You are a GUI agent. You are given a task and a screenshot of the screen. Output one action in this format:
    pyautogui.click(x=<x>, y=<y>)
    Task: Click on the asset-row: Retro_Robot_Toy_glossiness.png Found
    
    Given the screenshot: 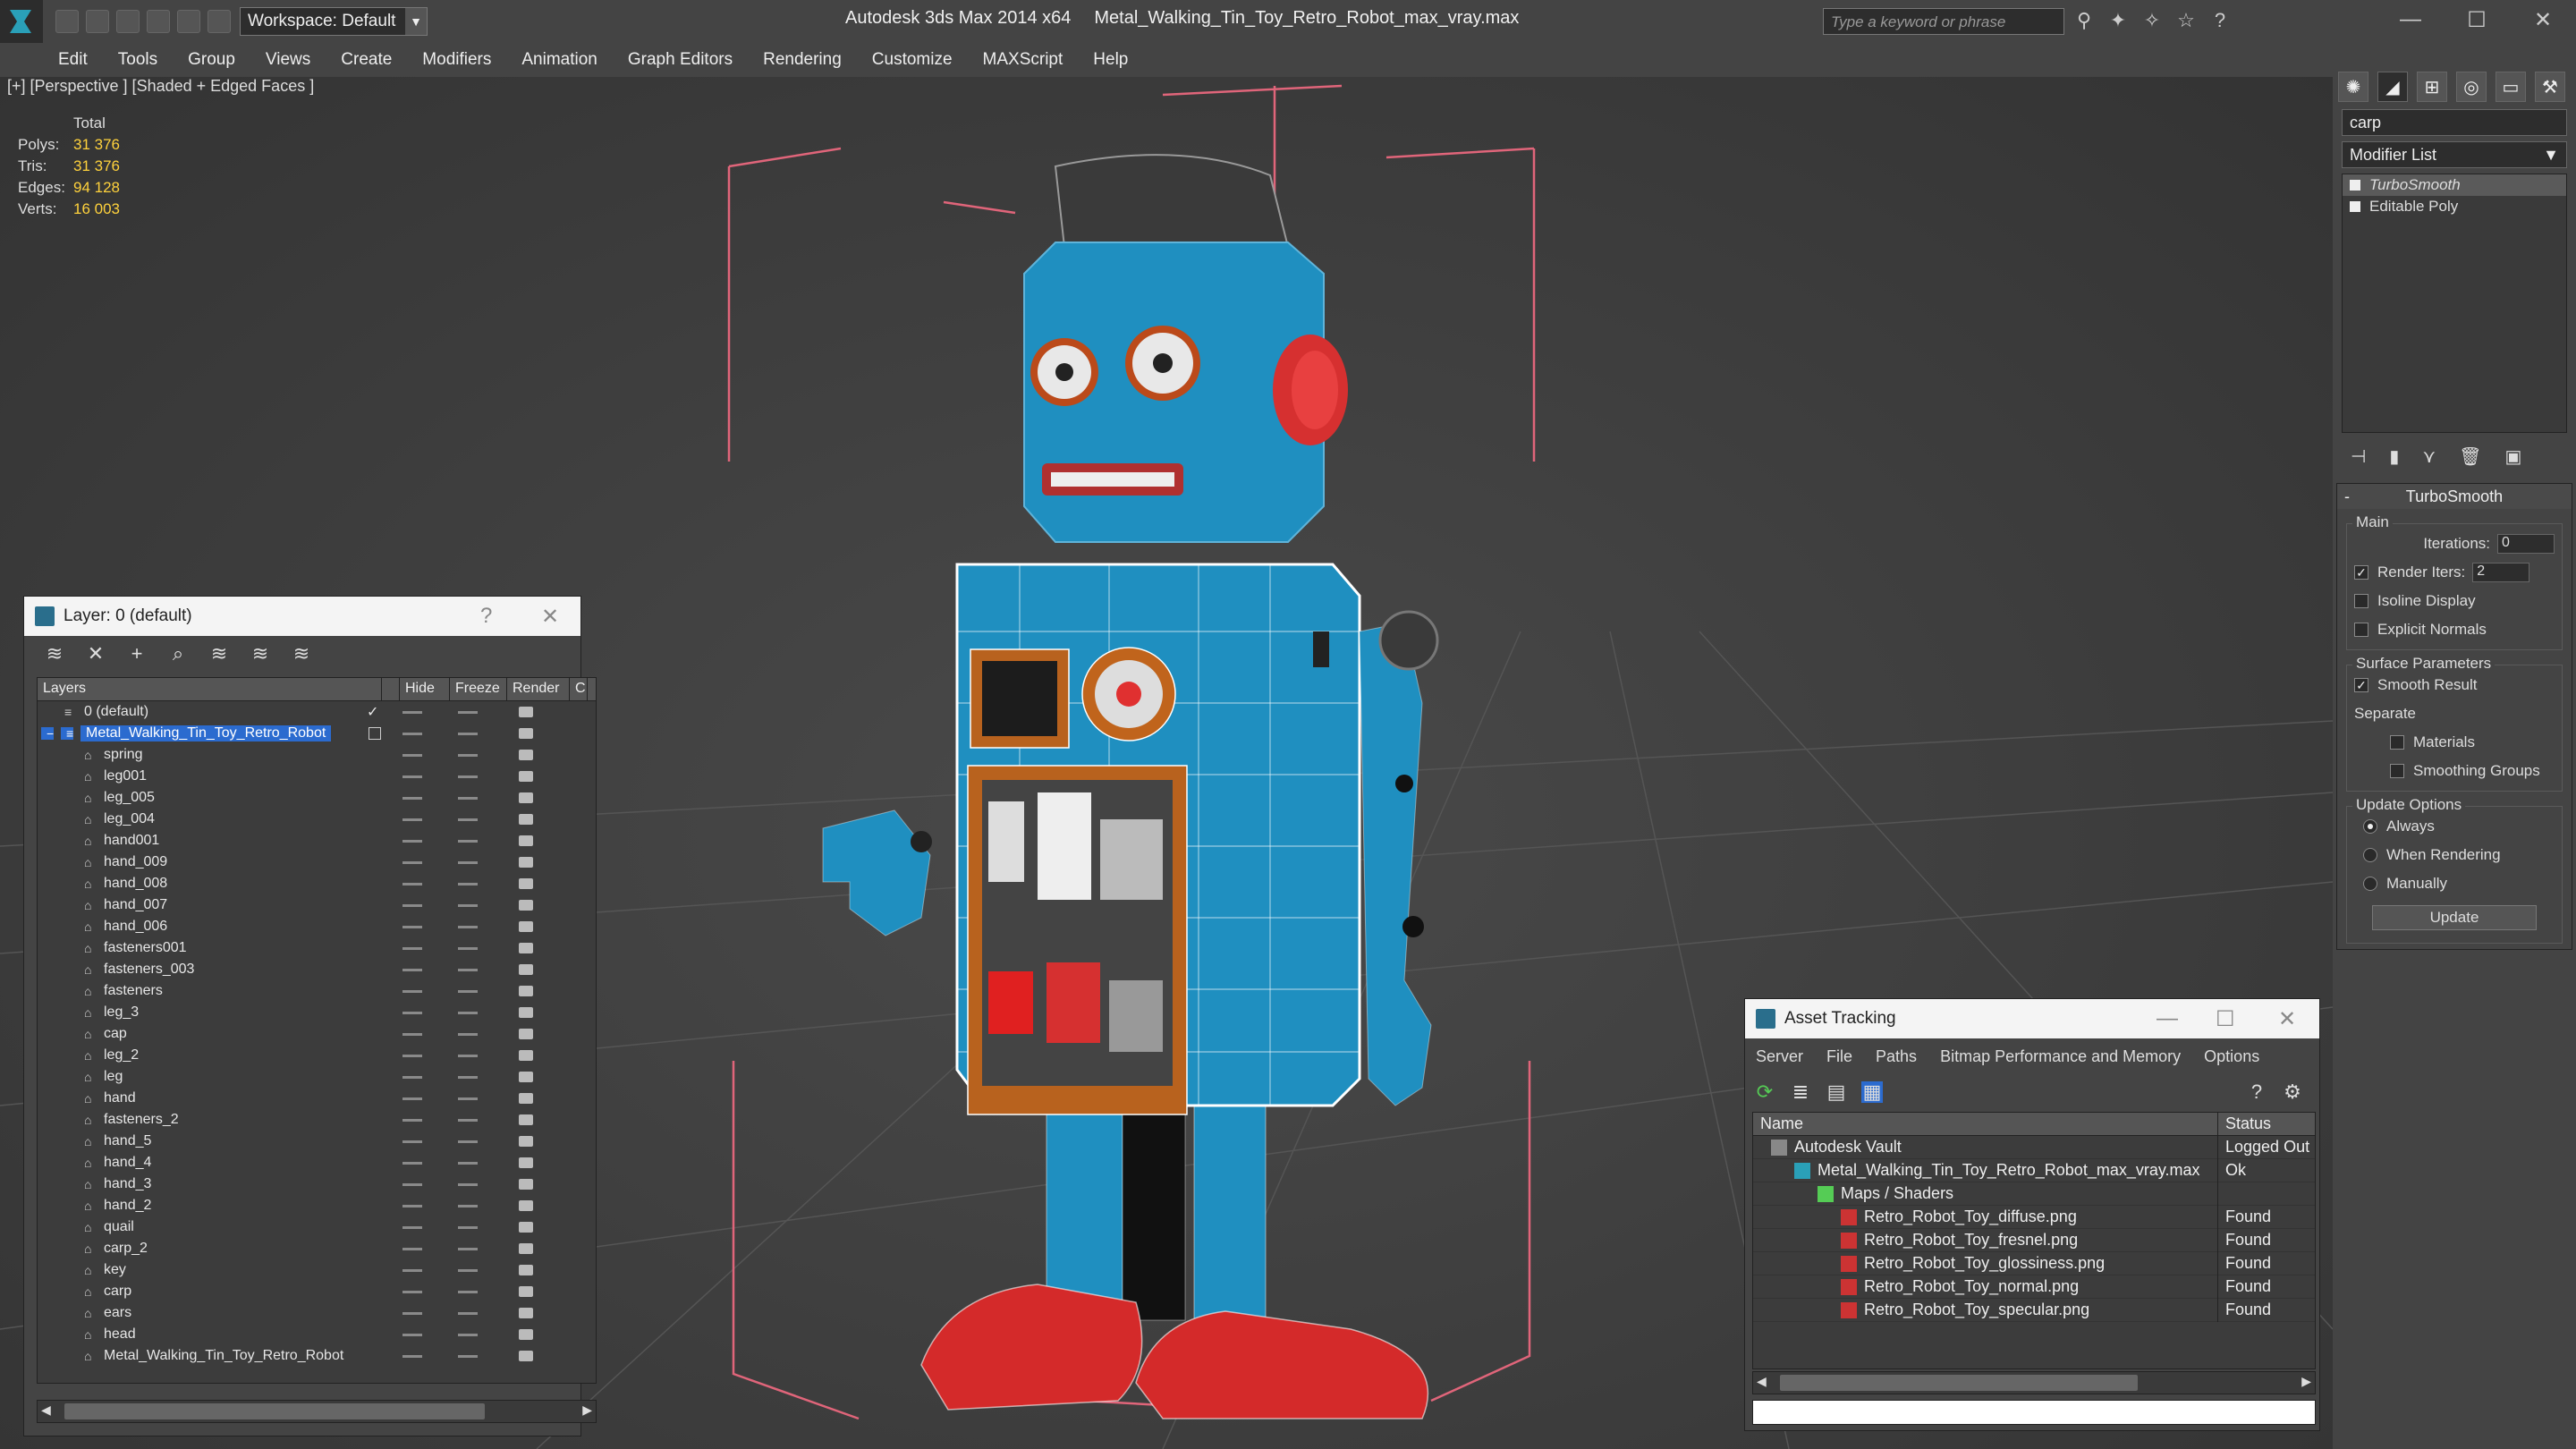 What is the action you would take?
    pyautogui.click(x=2034, y=1263)
    